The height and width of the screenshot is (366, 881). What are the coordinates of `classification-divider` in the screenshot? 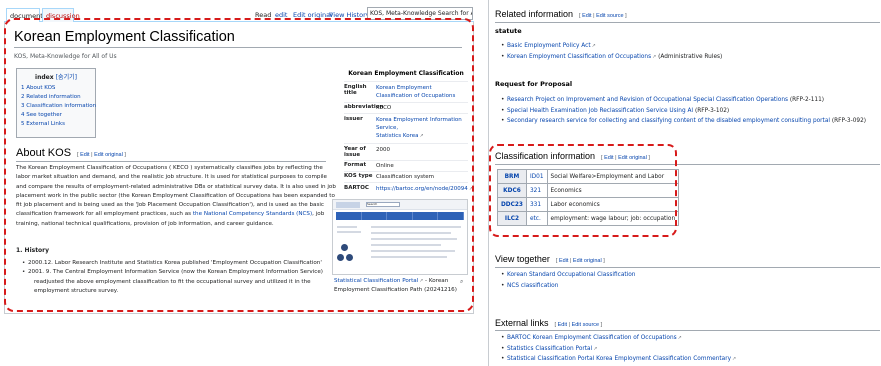 It's located at (687, 164).